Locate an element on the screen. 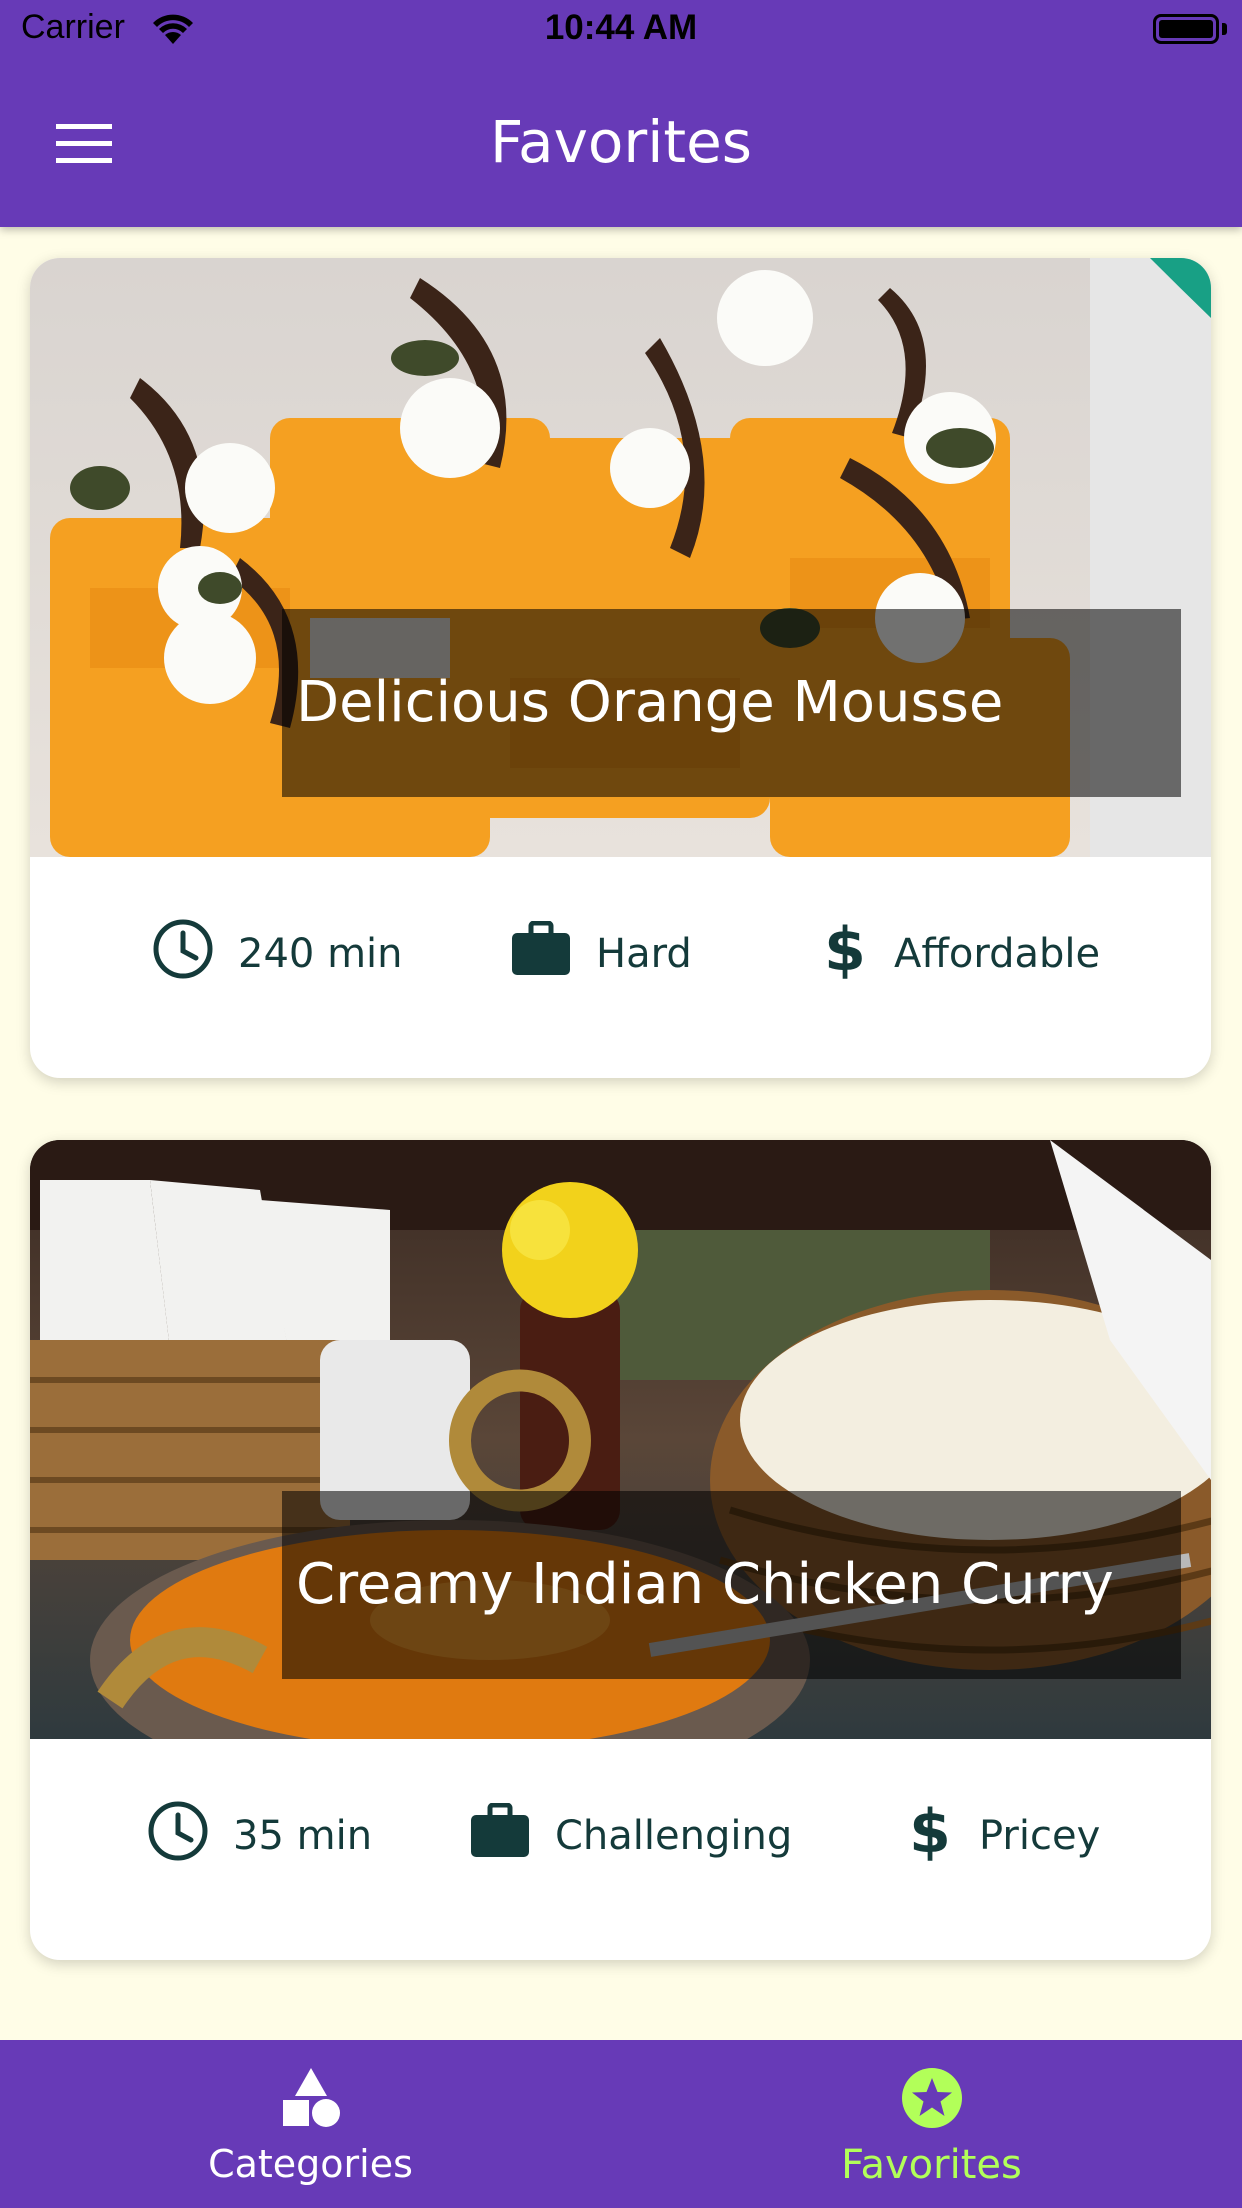 The width and height of the screenshot is (1242, 2208). status-bar: Carrier 10:44 AM is located at coordinates (621, 31).